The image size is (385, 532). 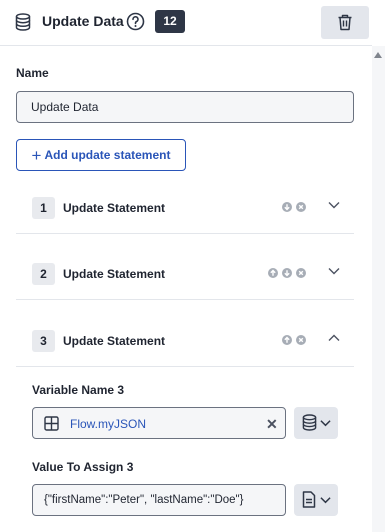 I want to click on add-update-statement-button: + Add update statement, so click(x=101, y=155).